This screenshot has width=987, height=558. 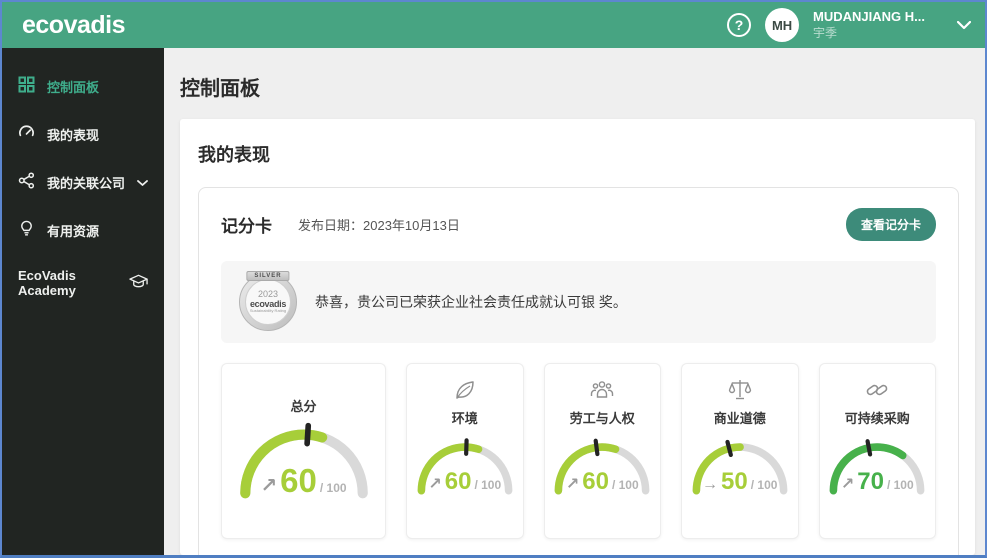 I want to click on gauge-value: 50, so click(x=734, y=481).